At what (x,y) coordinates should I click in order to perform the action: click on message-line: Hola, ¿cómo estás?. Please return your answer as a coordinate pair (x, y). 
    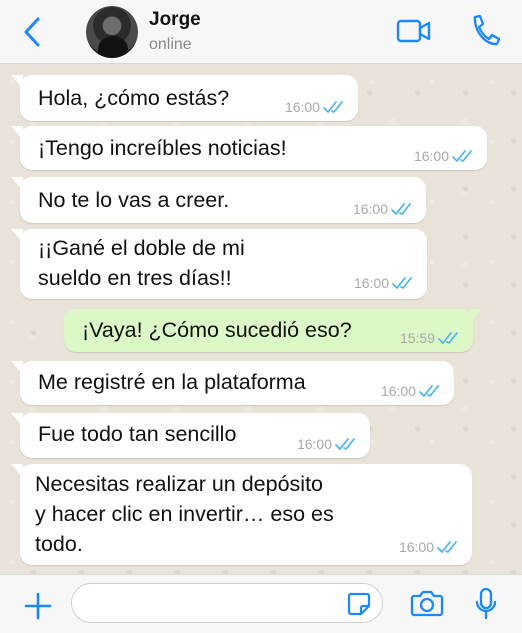
    Looking at the image, I should click on (134, 98).